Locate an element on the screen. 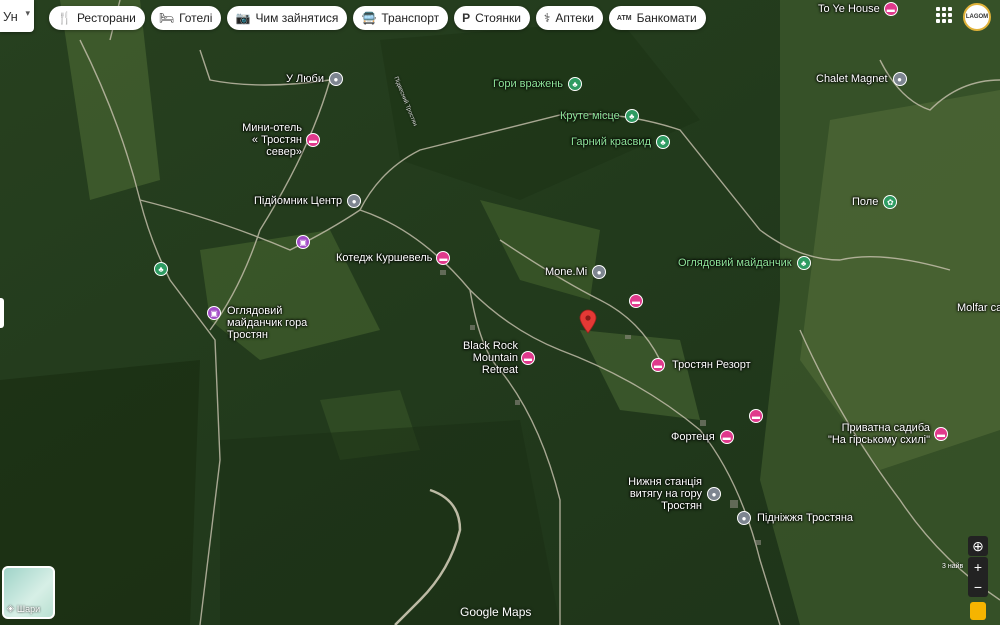 The image size is (1000, 625). chip-label: Готелі is located at coordinates (196, 18).